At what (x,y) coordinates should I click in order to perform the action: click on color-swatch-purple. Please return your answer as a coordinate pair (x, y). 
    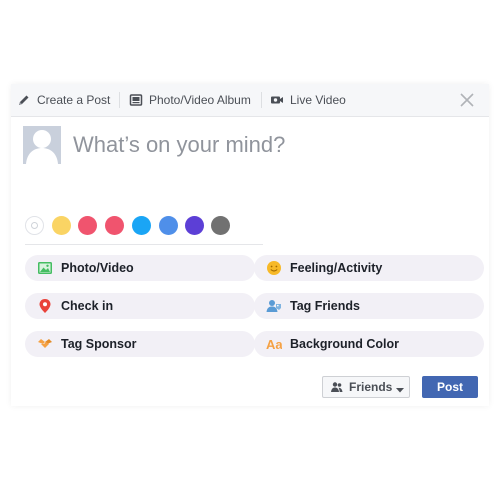
    Looking at the image, I should click on (194, 225).